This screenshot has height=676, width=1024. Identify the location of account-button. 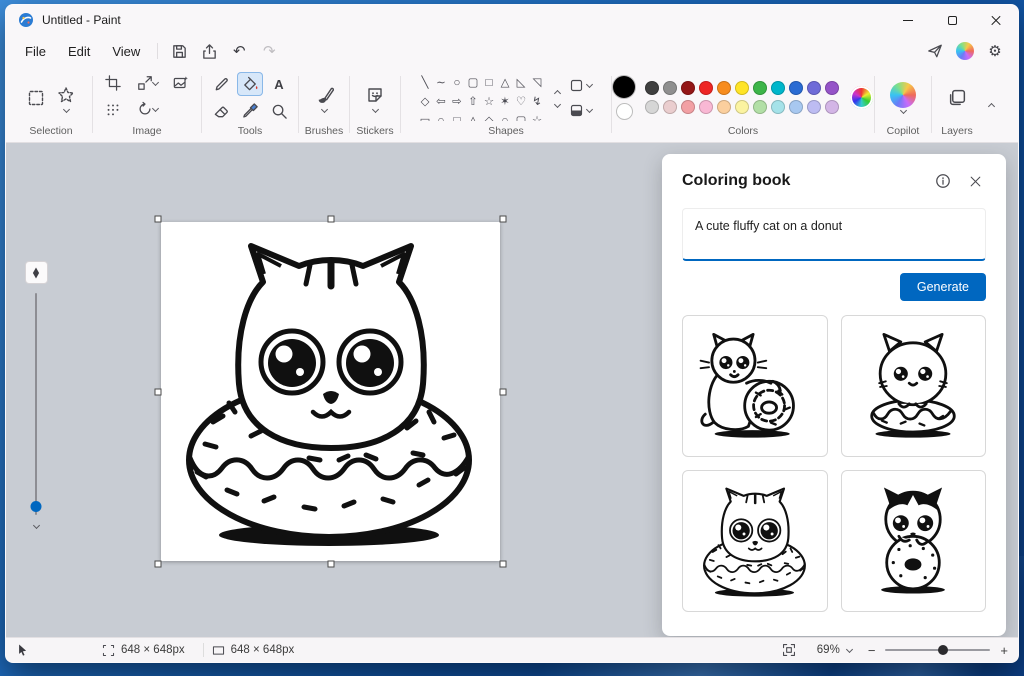
(965, 51).